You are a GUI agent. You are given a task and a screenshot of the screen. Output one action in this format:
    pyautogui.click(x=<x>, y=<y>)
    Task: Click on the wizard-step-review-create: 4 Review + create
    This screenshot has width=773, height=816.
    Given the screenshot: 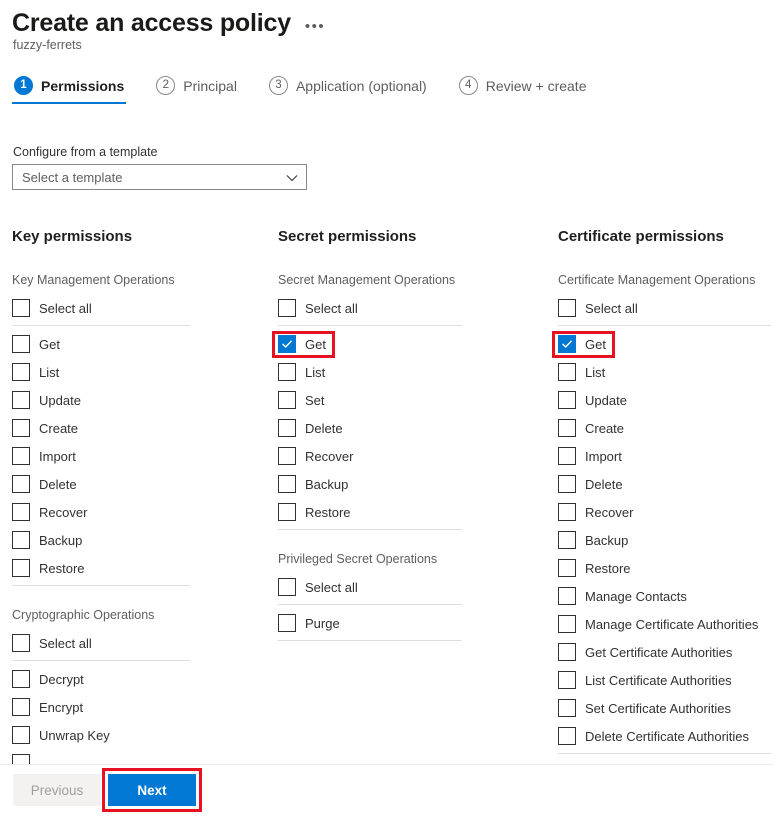 What is the action you would take?
    pyautogui.click(x=523, y=90)
    